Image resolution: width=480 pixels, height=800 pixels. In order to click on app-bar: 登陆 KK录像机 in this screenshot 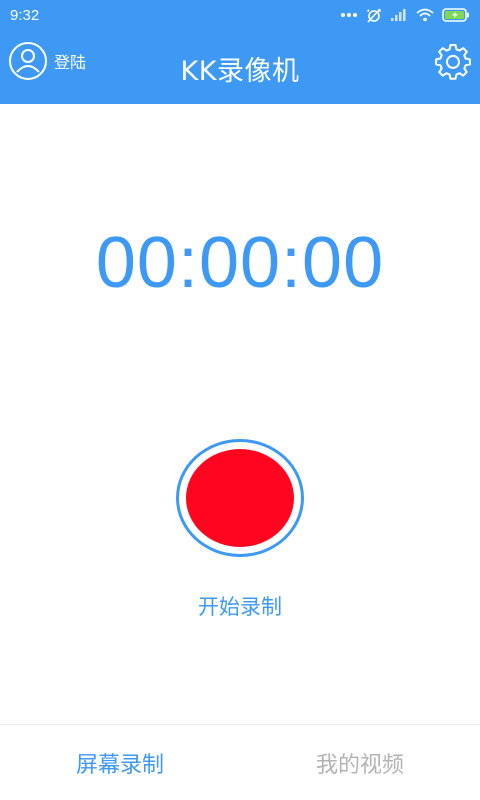, I will do `click(240, 67)`.